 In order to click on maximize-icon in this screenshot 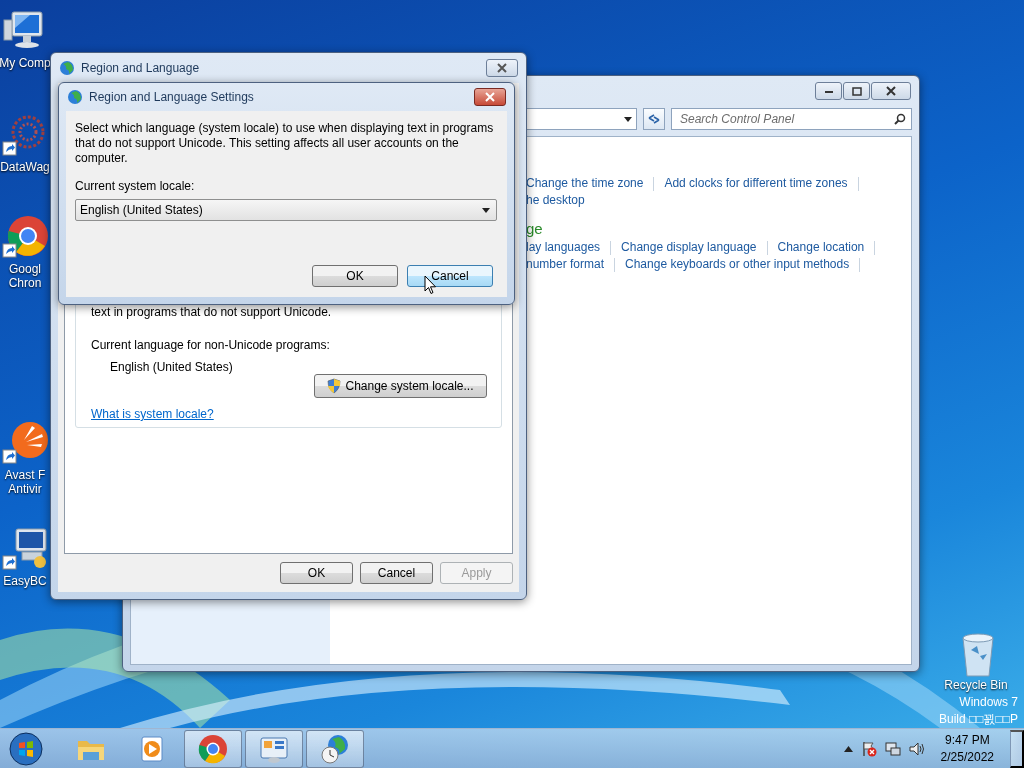, I will do `click(856, 91)`.